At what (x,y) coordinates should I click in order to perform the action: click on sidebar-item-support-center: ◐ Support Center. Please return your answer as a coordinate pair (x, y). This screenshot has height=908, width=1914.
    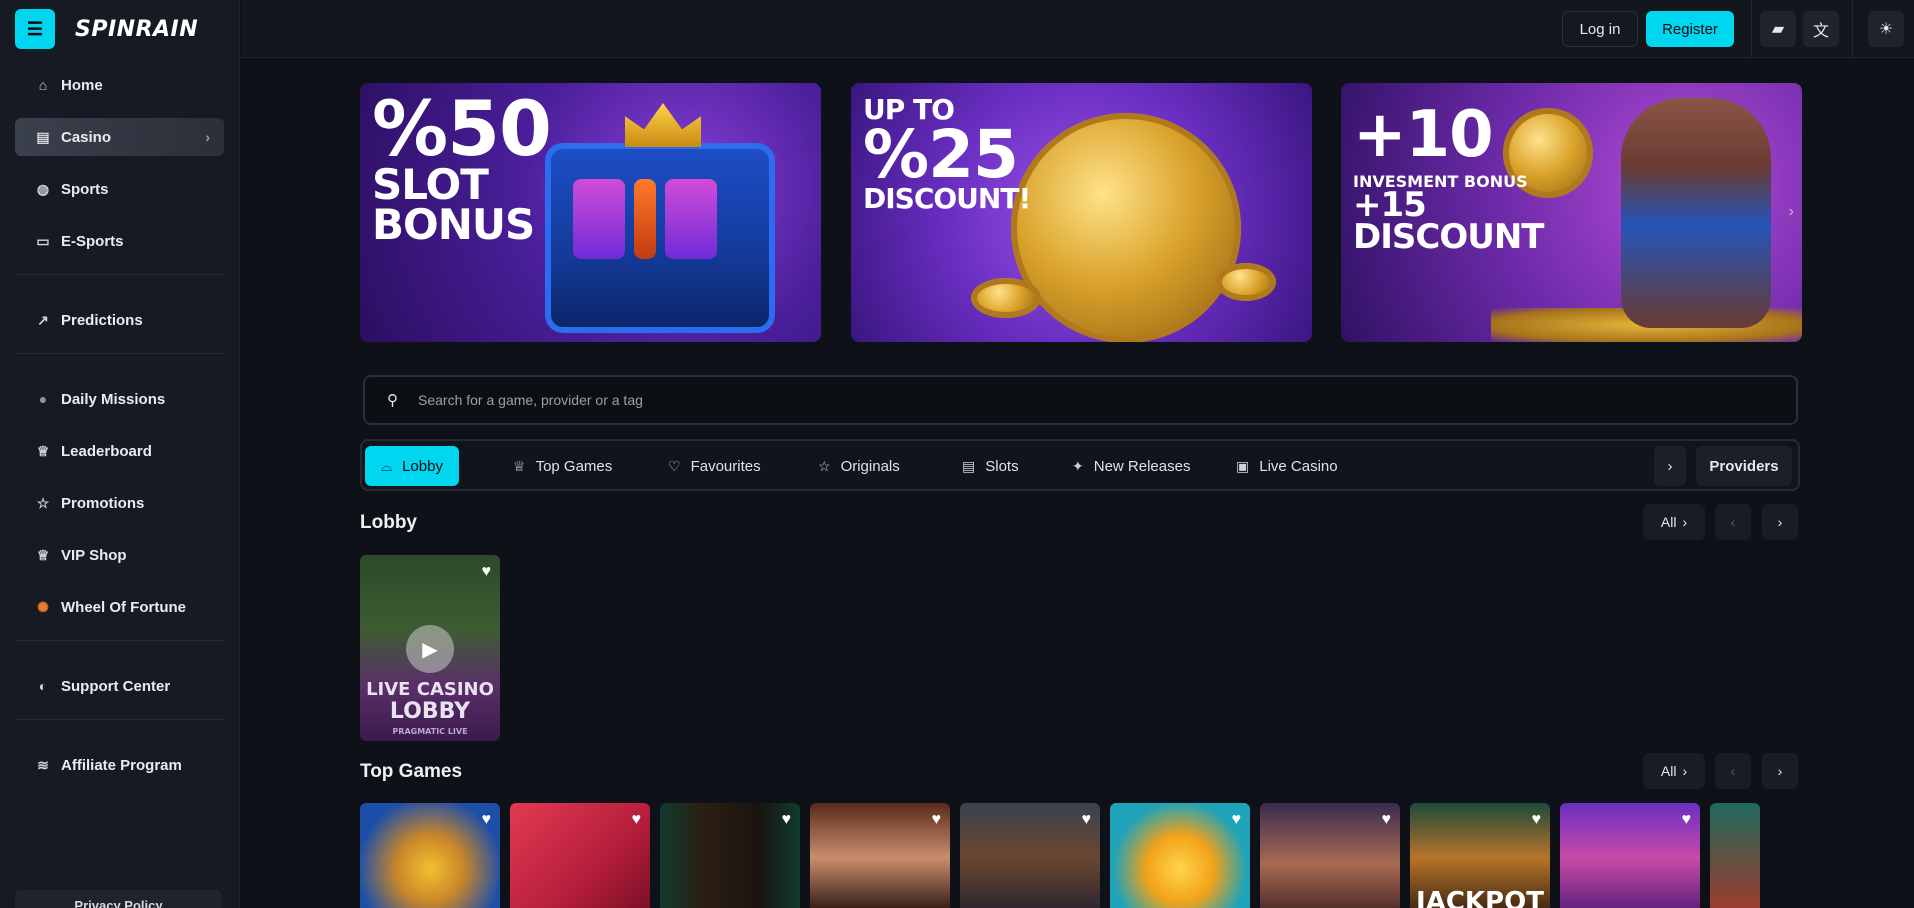
    Looking at the image, I should click on (119, 686).